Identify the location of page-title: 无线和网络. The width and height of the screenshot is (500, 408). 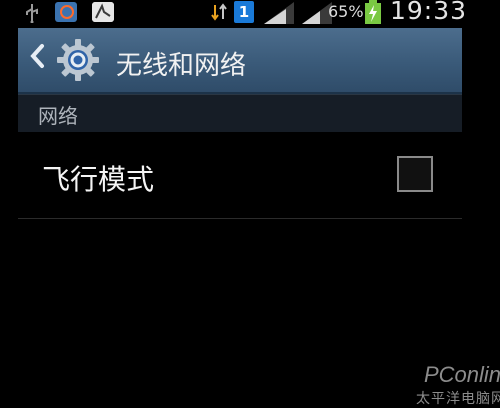
(181, 66).